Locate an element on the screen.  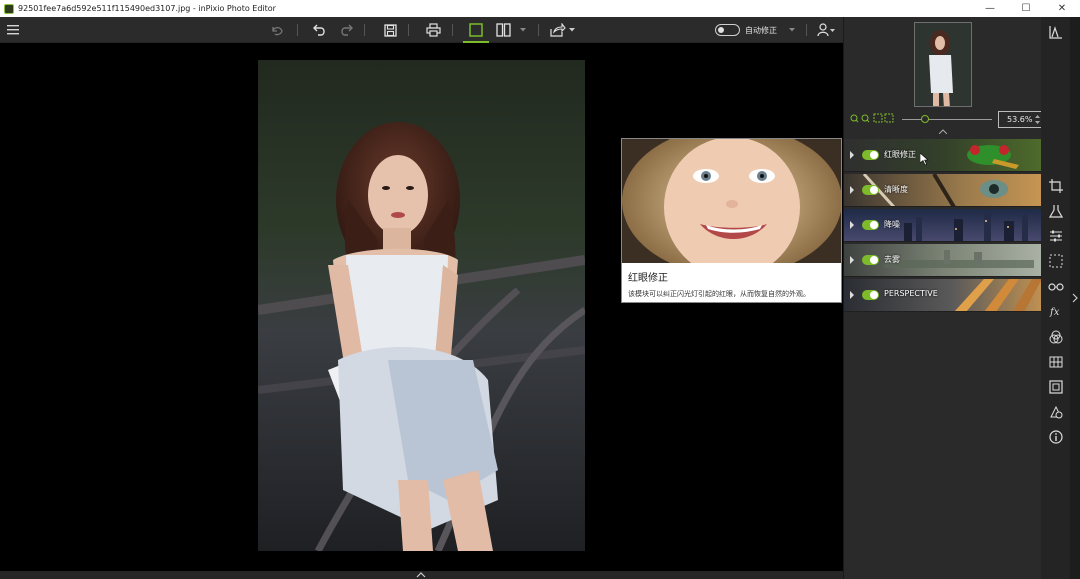
auto-fix-switch is located at coordinates (727, 30).